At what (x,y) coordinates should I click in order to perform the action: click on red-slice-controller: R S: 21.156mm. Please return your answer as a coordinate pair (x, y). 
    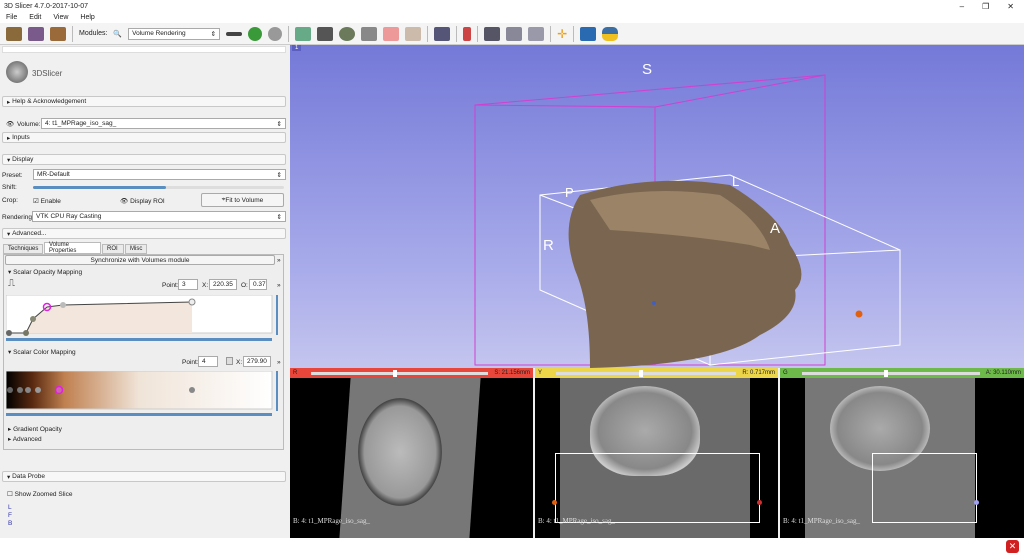
    Looking at the image, I should click on (411, 373).